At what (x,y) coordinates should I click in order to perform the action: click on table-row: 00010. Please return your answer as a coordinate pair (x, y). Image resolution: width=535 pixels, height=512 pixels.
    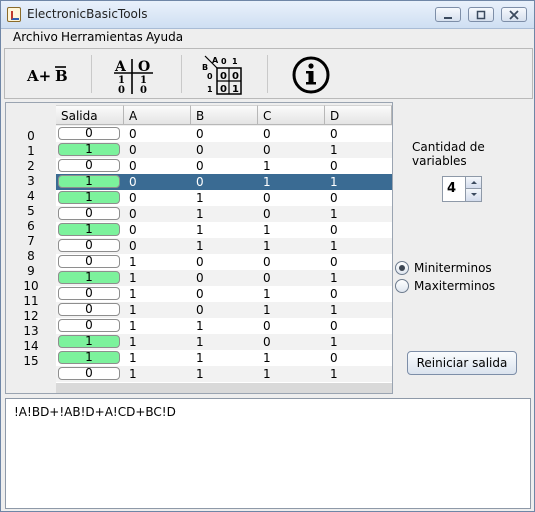
    Looking at the image, I should click on (224, 166).